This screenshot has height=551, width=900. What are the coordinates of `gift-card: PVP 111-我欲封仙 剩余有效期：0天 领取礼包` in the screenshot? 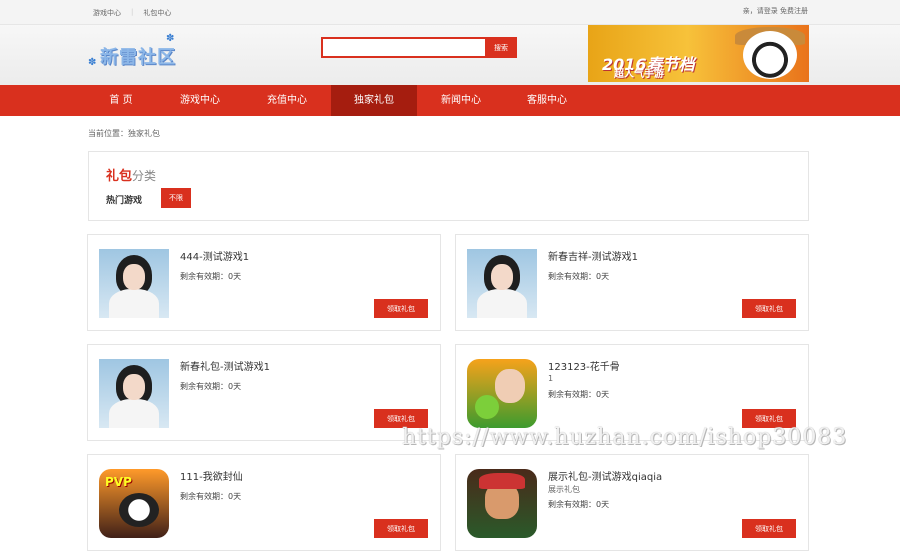 It's located at (264, 502).